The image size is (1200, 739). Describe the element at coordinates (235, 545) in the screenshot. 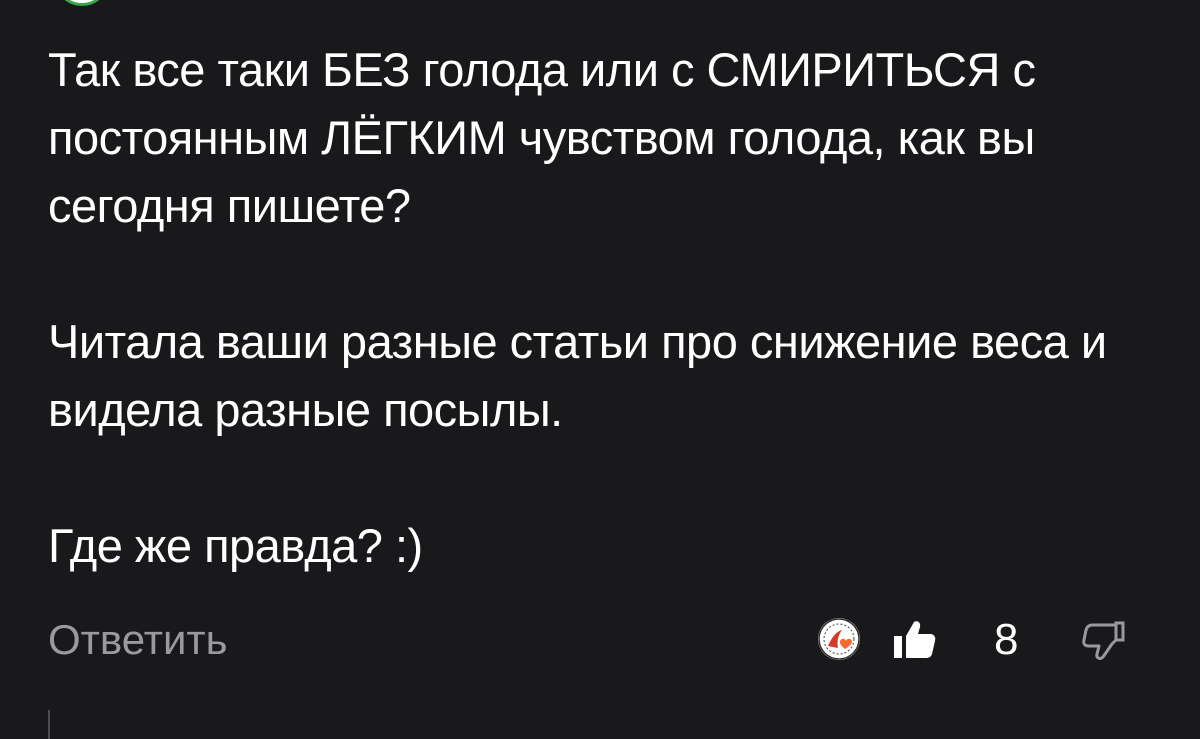

I see `comment-paragraph-3: Где же правда? :)` at that location.